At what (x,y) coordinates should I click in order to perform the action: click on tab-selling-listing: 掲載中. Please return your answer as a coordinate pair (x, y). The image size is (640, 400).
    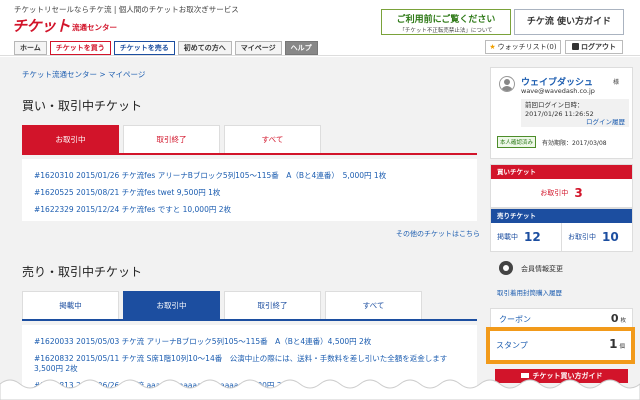
    Looking at the image, I should click on (70, 305).